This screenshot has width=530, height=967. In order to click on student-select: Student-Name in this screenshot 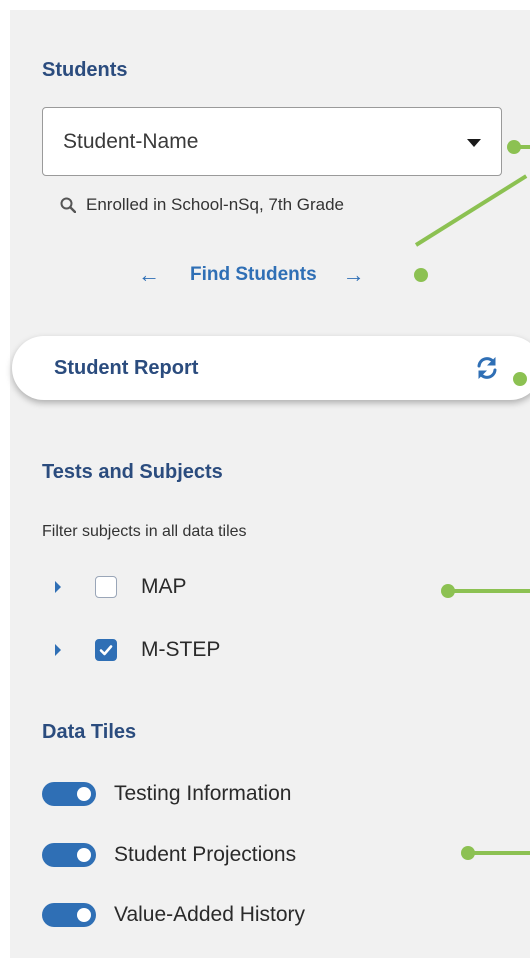, I will do `click(272, 141)`.